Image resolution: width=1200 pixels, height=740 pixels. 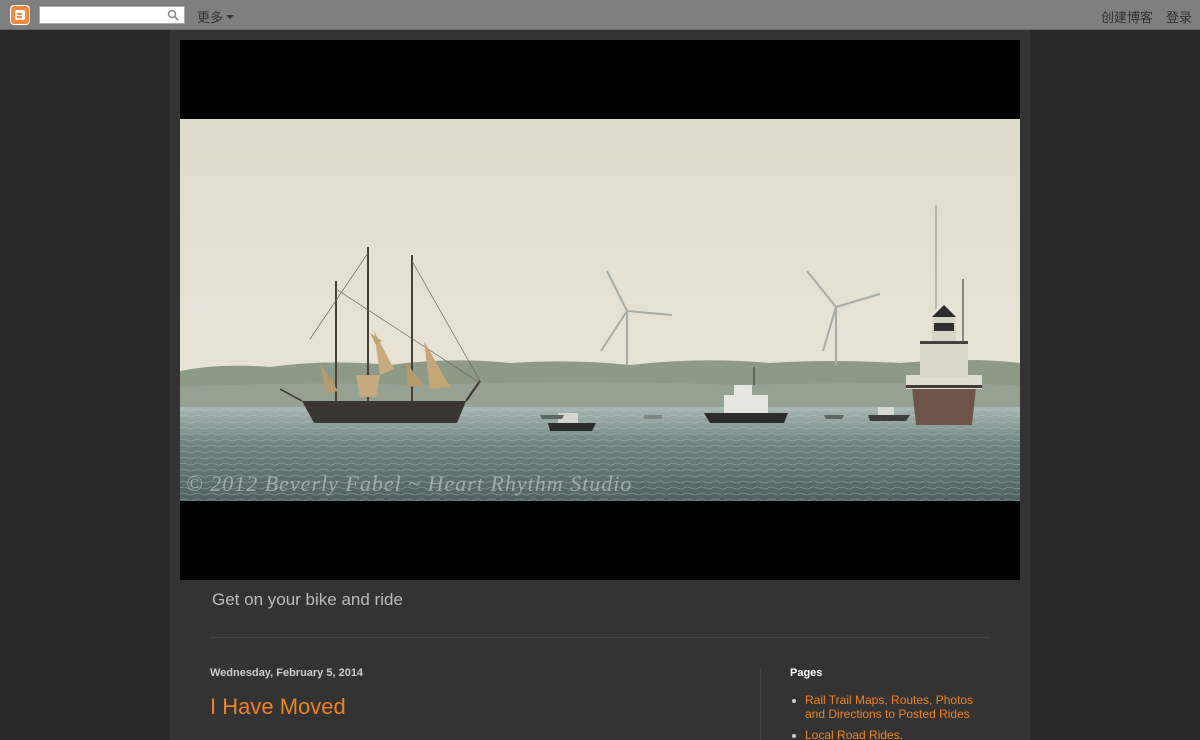 I want to click on post-date-header: Wednesday, February 5, 2014, so click(x=287, y=673).